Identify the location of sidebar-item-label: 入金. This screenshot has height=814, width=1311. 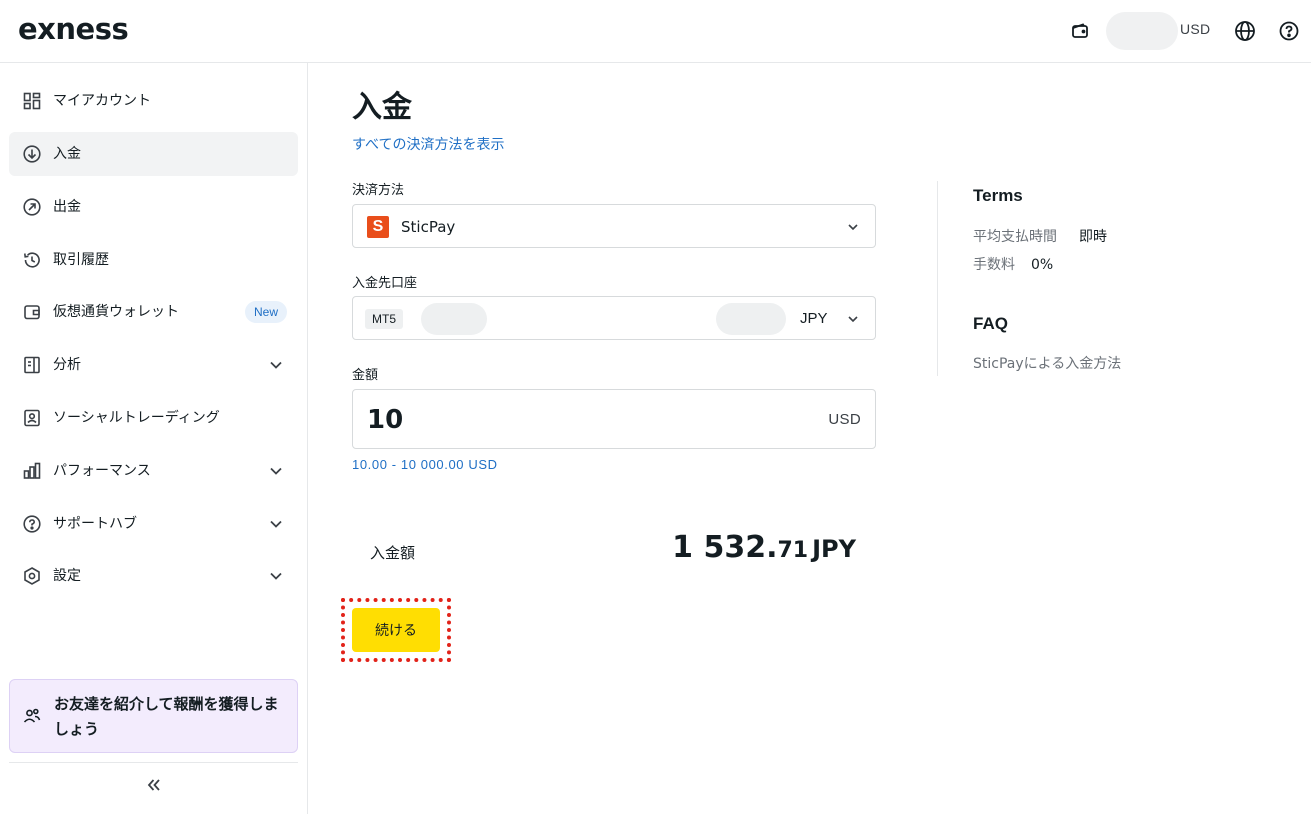
(67, 154).